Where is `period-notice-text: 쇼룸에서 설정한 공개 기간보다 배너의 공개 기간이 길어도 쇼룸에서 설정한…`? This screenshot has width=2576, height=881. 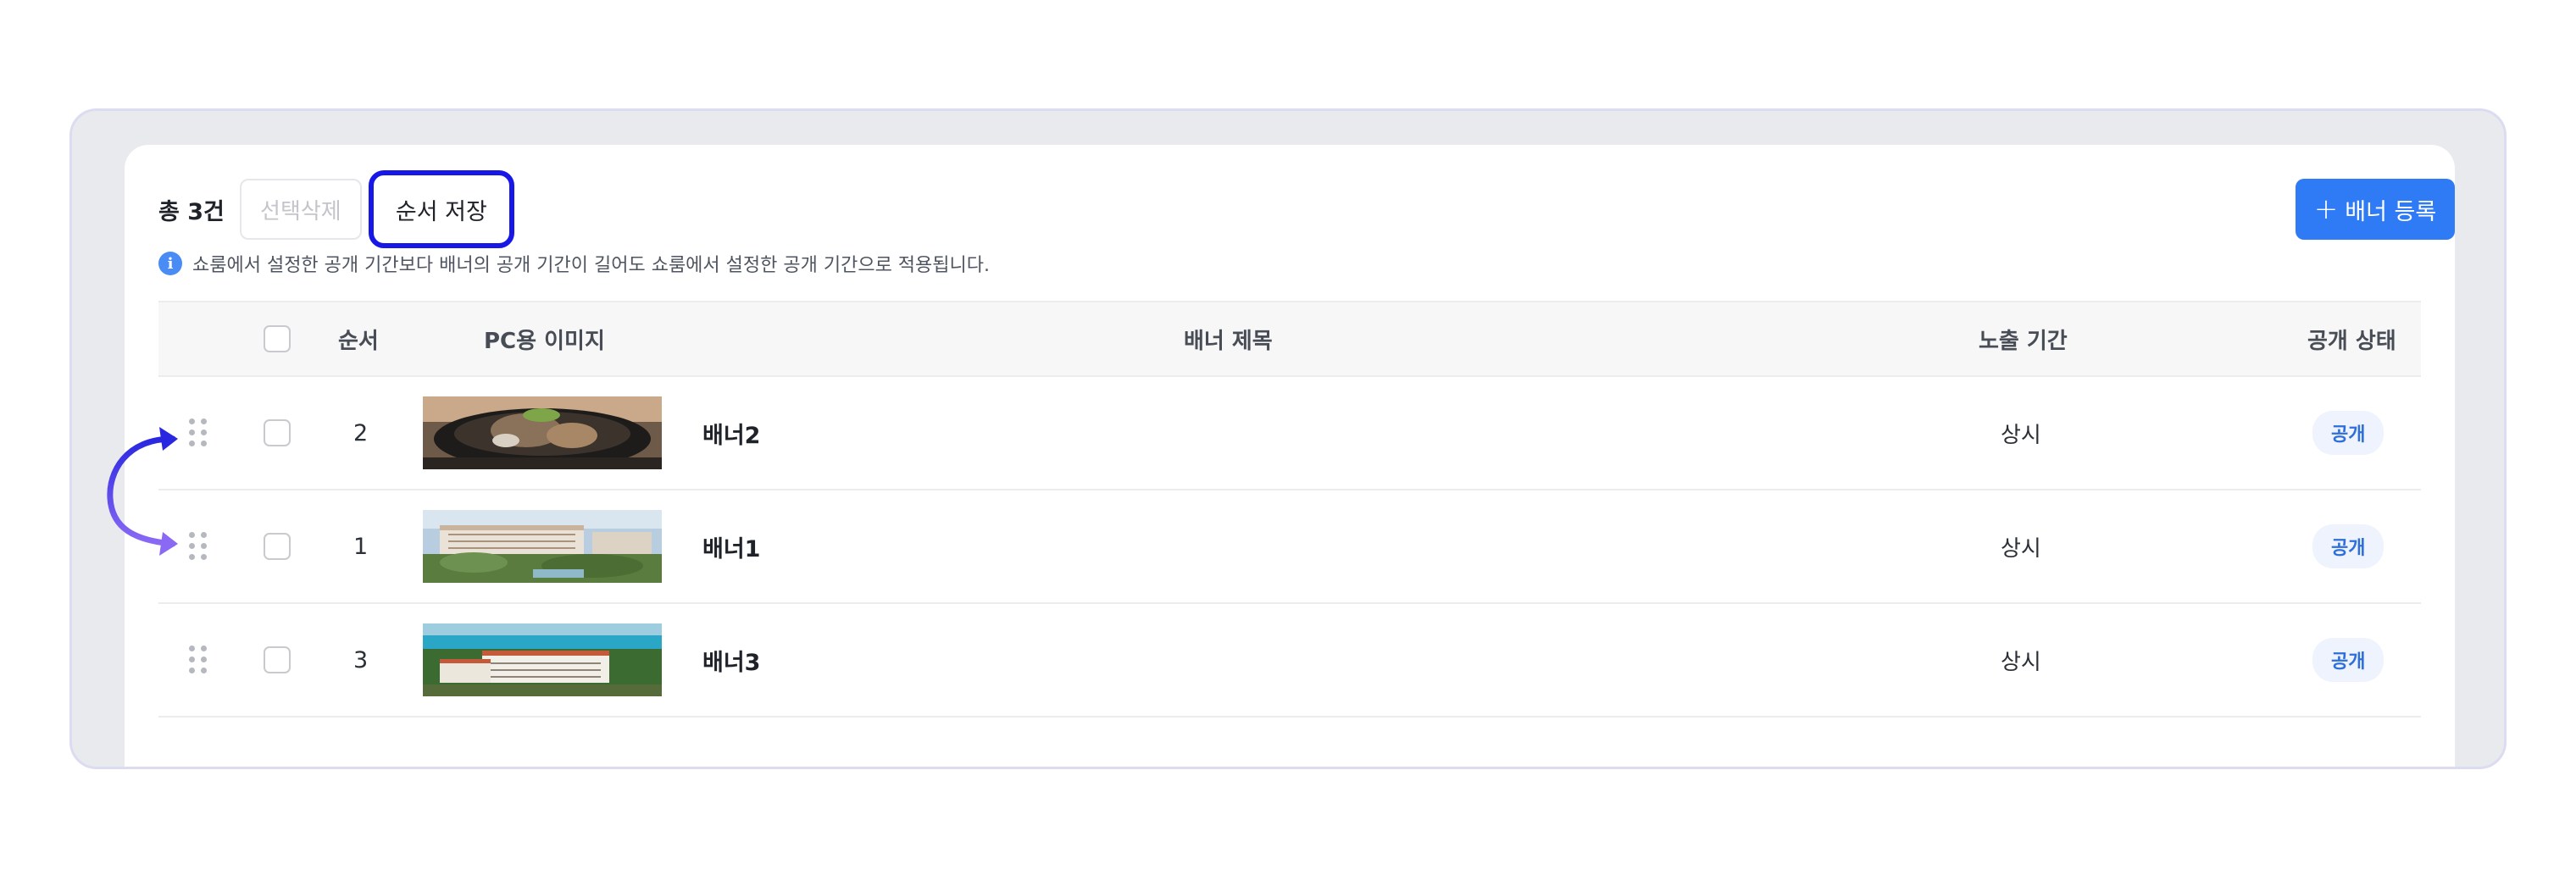 period-notice-text: 쇼룸에서 설정한 공개 기간보다 배너의 공개 기간이 길어도 쇼룸에서 설정한… is located at coordinates (591, 265).